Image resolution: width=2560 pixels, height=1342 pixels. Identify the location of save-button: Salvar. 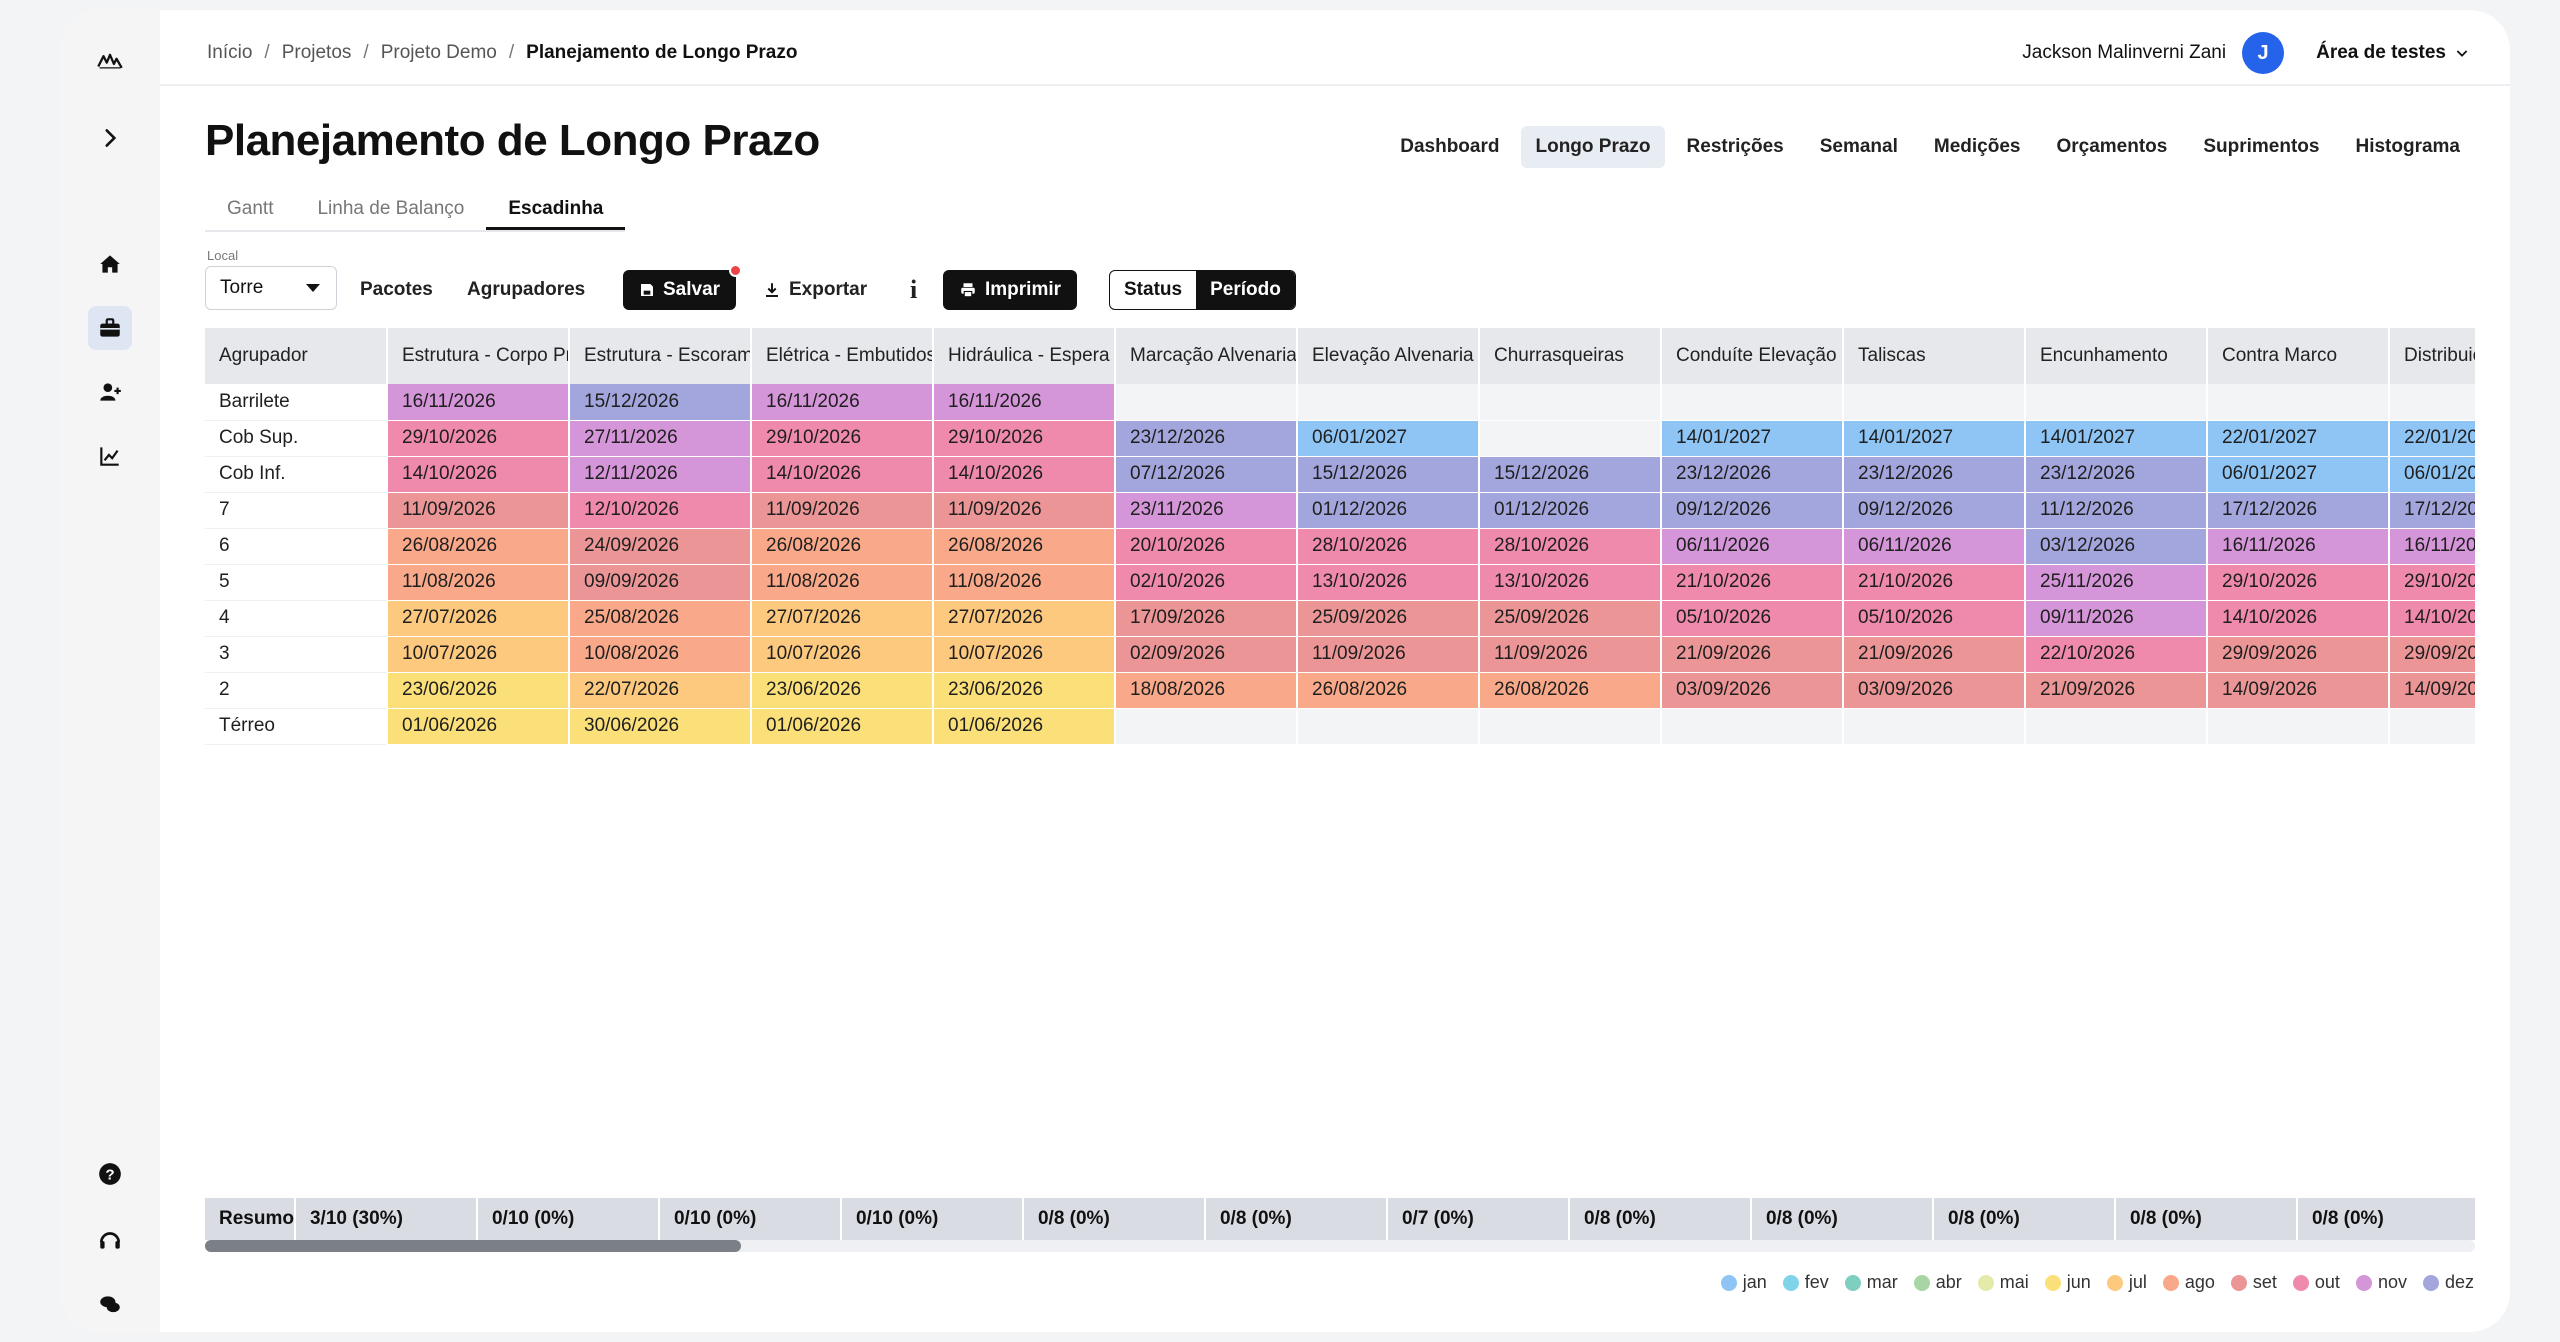
(683, 287).